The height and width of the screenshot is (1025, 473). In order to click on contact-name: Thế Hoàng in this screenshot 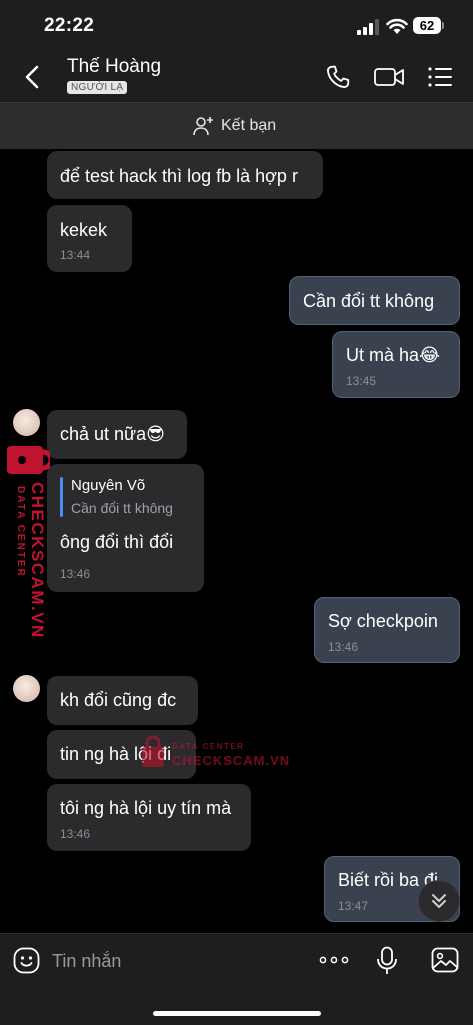, I will do `click(114, 67)`.